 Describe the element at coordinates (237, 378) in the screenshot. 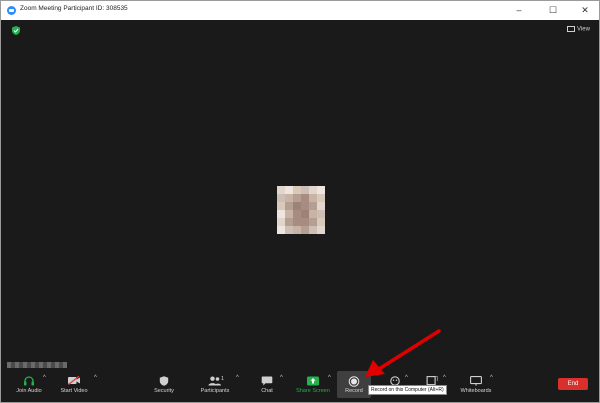

I see `participants-options-caret: ^` at that location.